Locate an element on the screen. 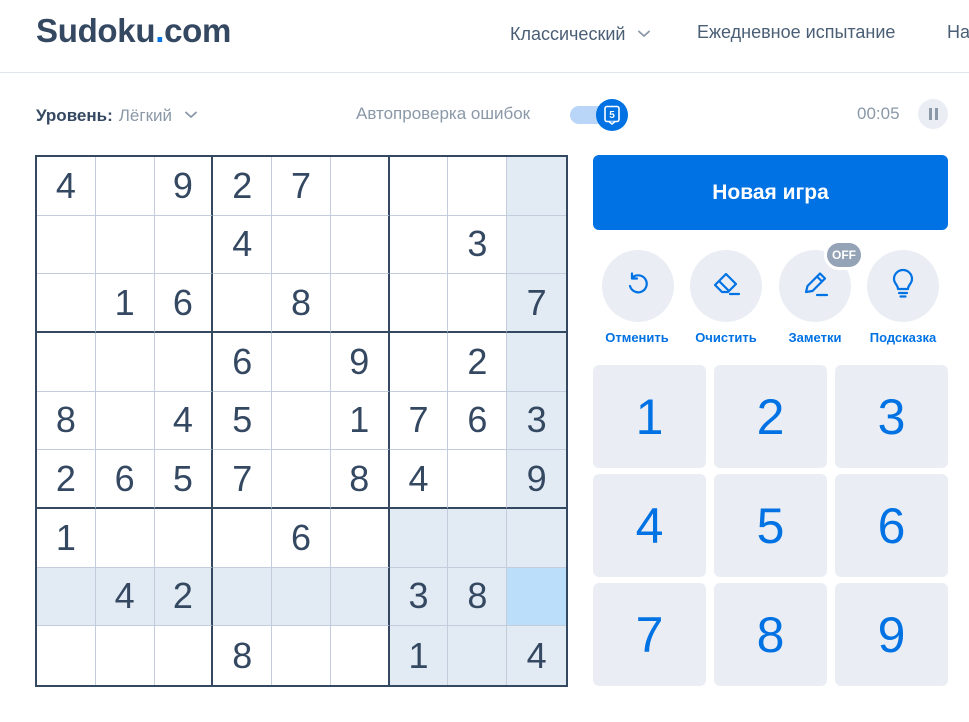 This screenshot has height=722, width=969. numpad-button: 9 is located at coordinates (891, 634).